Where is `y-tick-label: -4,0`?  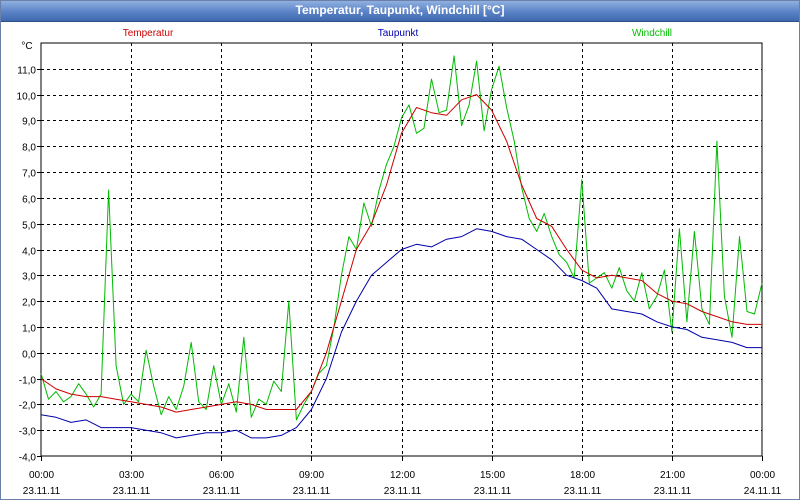
y-tick-label: -4,0 is located at coordinates (28, 458).